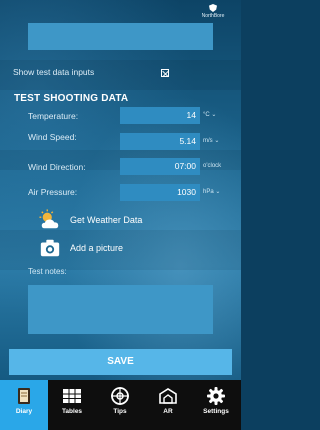  I want to click on weather-icon, so click(49, 219).